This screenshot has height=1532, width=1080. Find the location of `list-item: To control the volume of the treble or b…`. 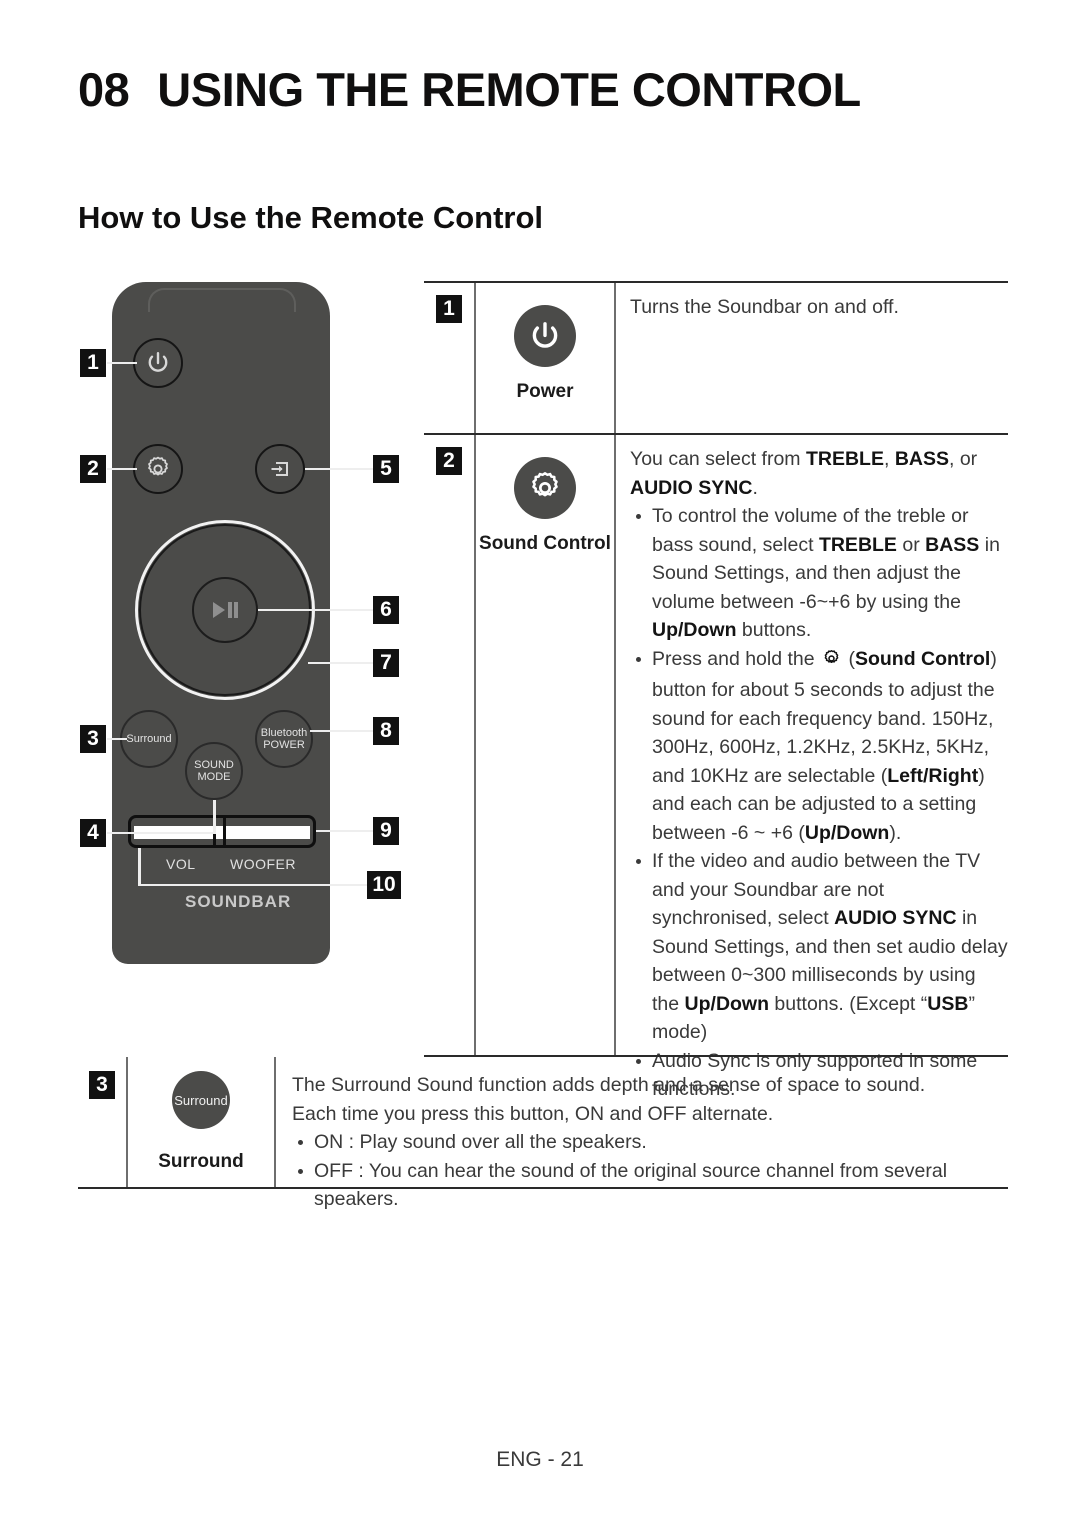

list-item: To control the volume of the treble or b… is located at coordinates (819, 573).